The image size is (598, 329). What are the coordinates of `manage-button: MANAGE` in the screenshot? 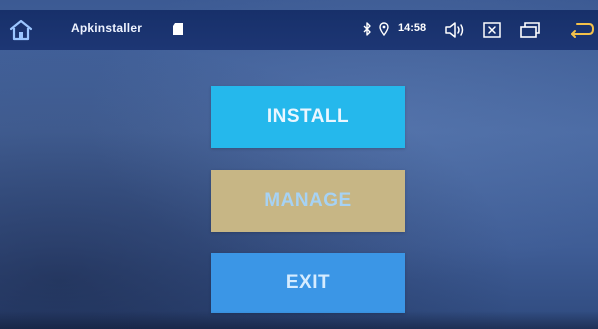 It's located at (308, 201).